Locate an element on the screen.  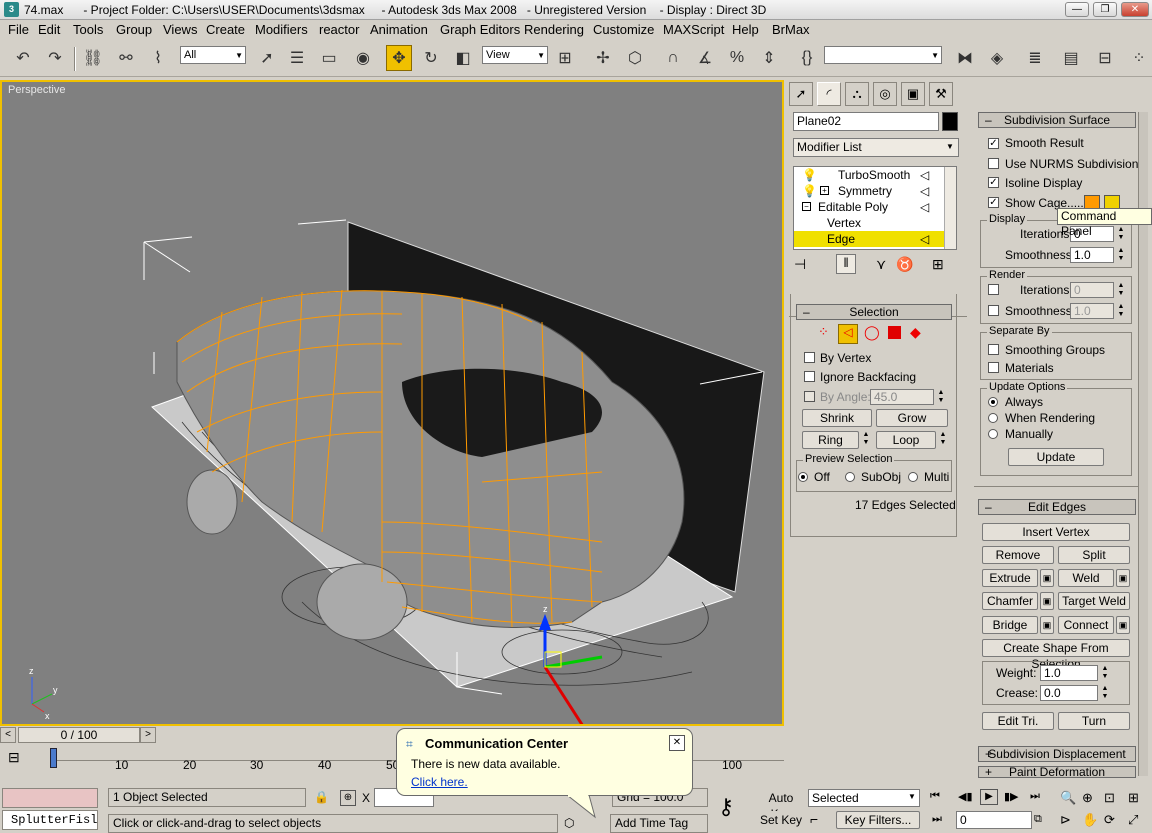
angle-snap-icon: ∡ is located at coordinates (705, 58).